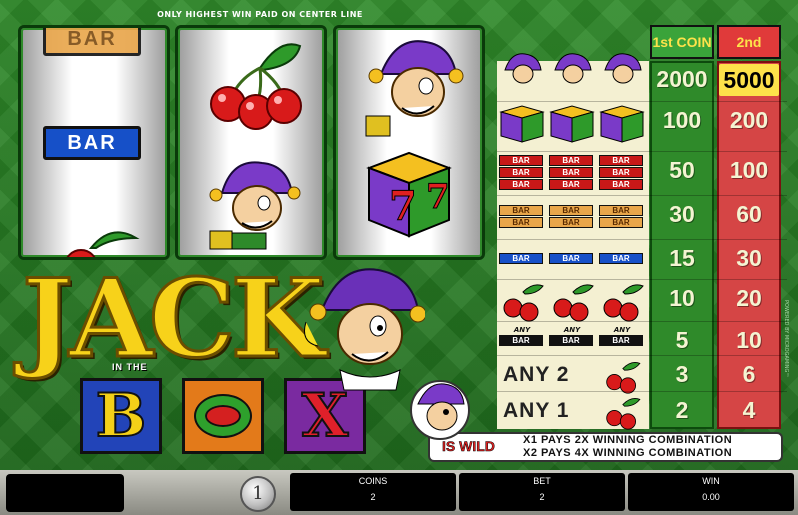 Image resolution: width=798 pixels, height=515 pixels. Describe the element at coordinates (749, 80) in the screenshot. I see `payout-2nd-coin-jackpot: 5000` at that location.